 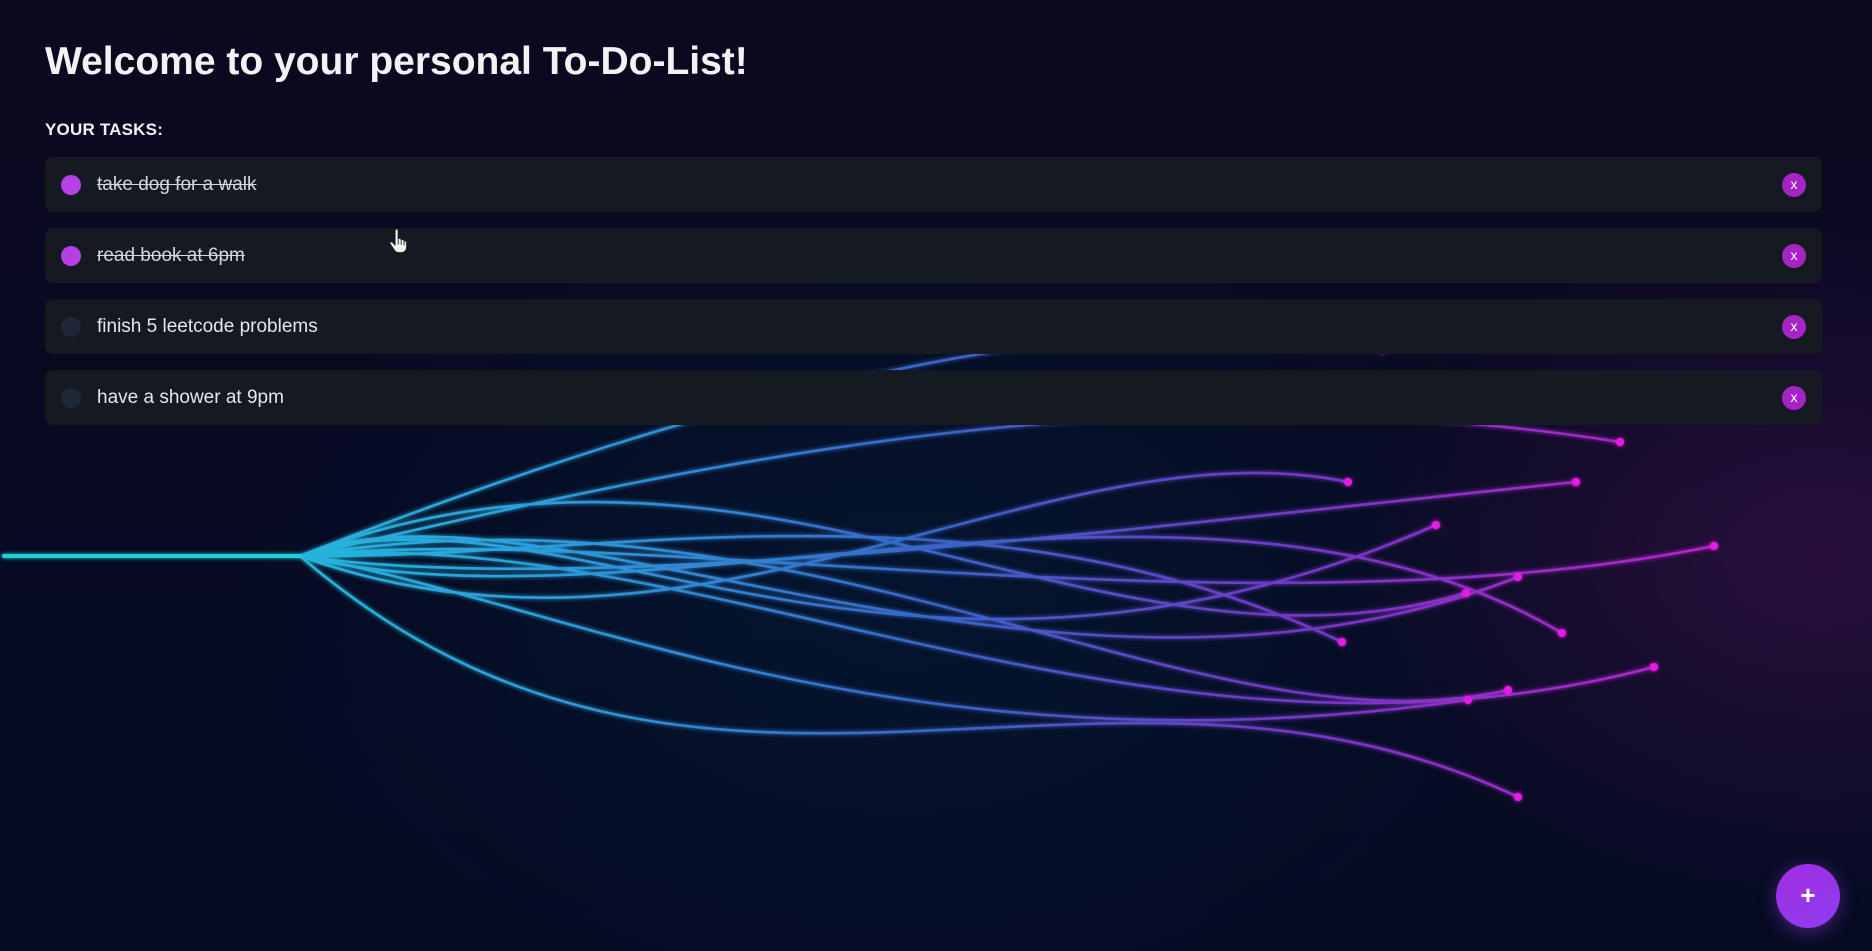 What do you see at coordinates (190, 398) in the screenshot?
I see `task-text: have a shower at 9pm` at bounding box center [190, 398].